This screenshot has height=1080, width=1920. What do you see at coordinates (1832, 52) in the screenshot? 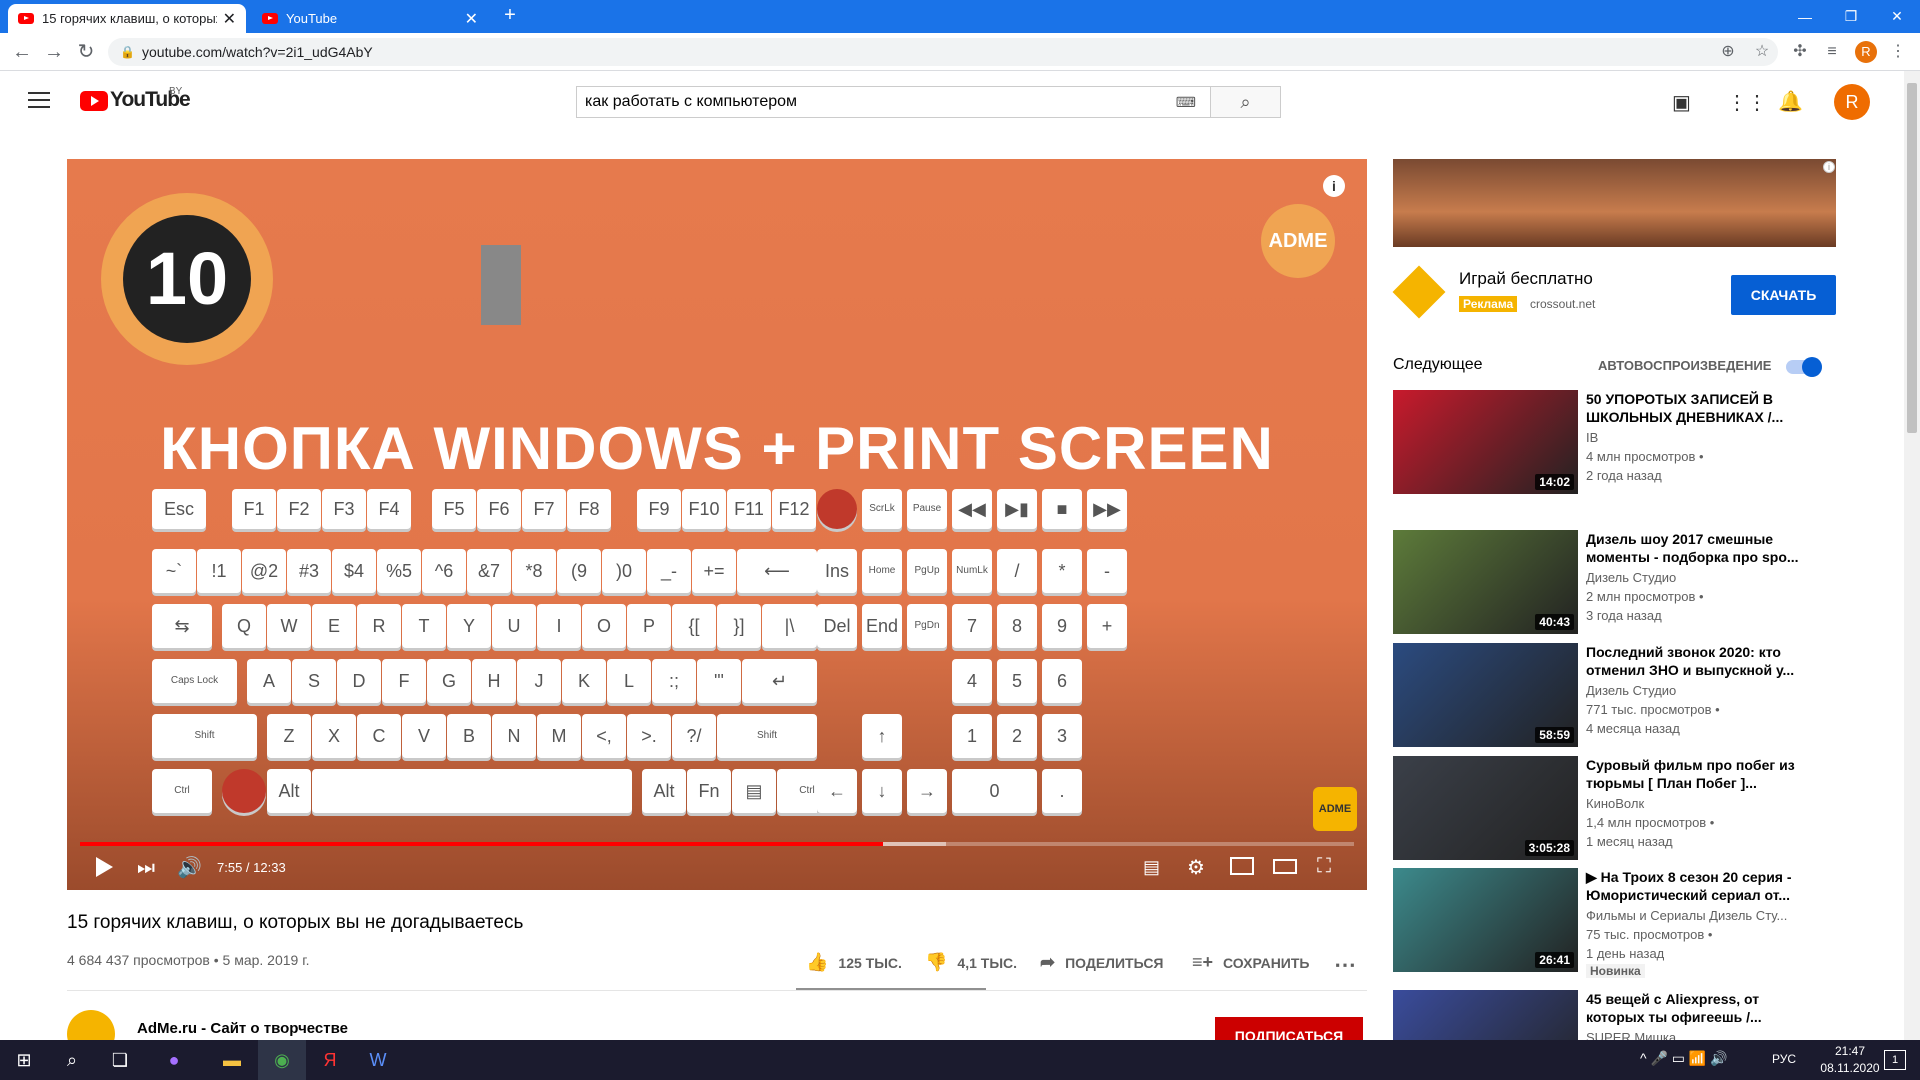
I see `media-icon: ≡` at bounding box center [1832, 52].